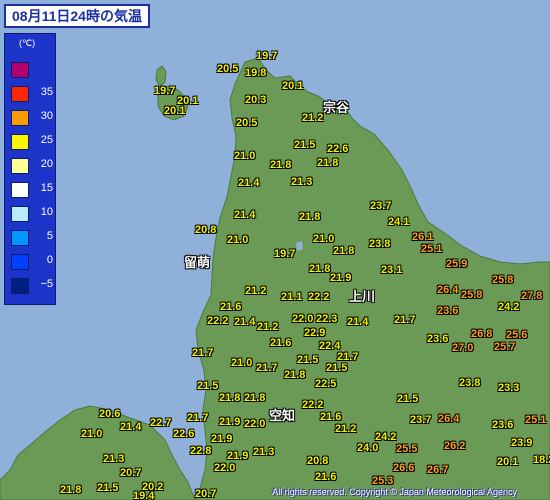 The width and height of the screenshot is (550, 500). What do you see at coordinates (383, 481) in the screenshot?
I see `temperature-label: 25.3` at bounding box center [383, 481].